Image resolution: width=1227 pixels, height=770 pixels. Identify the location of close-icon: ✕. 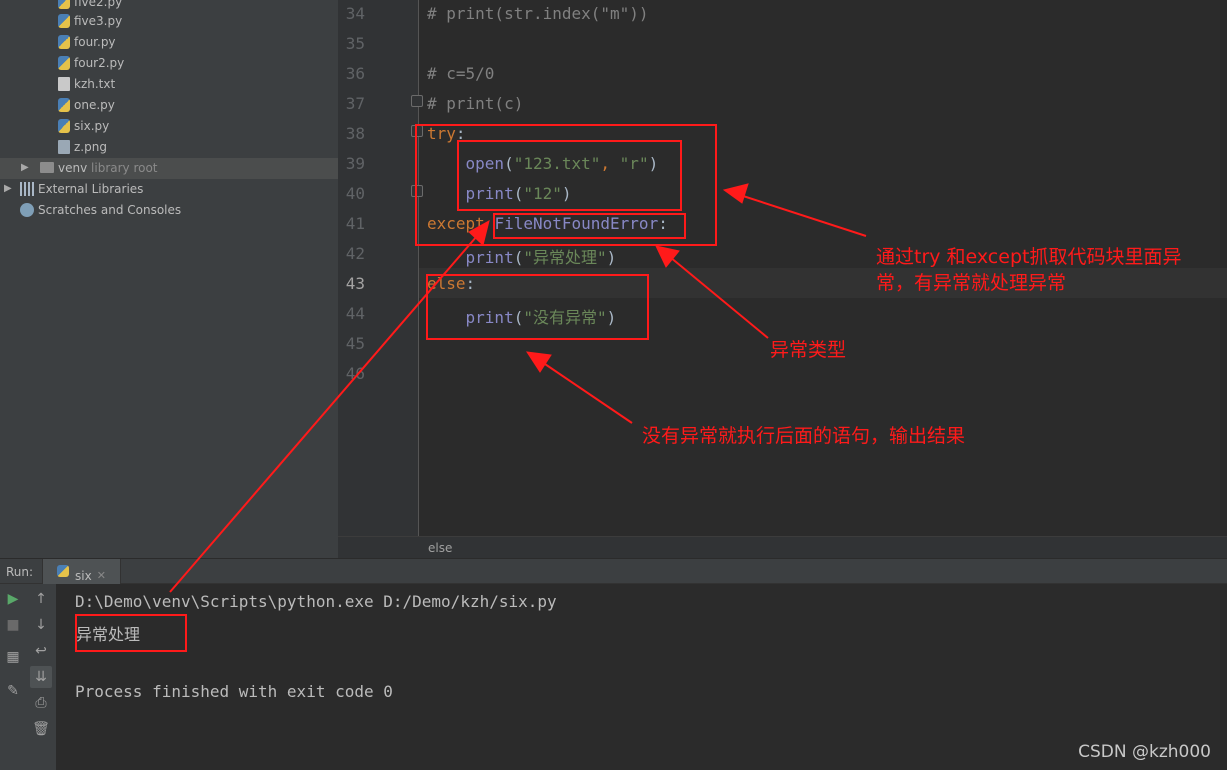
(101, 575).